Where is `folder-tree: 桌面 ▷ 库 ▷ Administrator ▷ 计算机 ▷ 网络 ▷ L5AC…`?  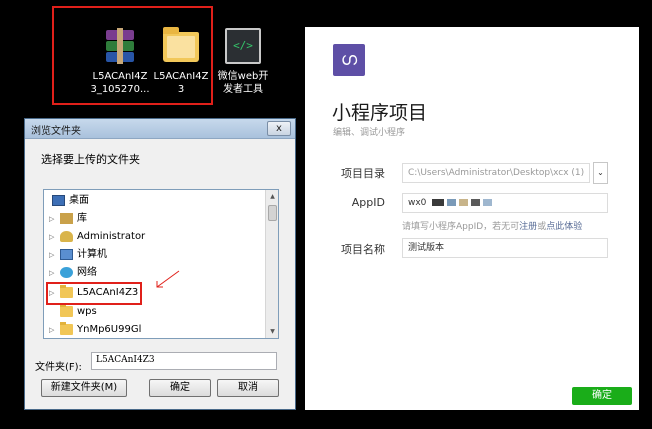
folder-tree: 桌面 ▷ 库 ▷ Administrator ▷ 计算机 ▷ 网络 ▷ L5AC… is located at coordinates (161, 264).